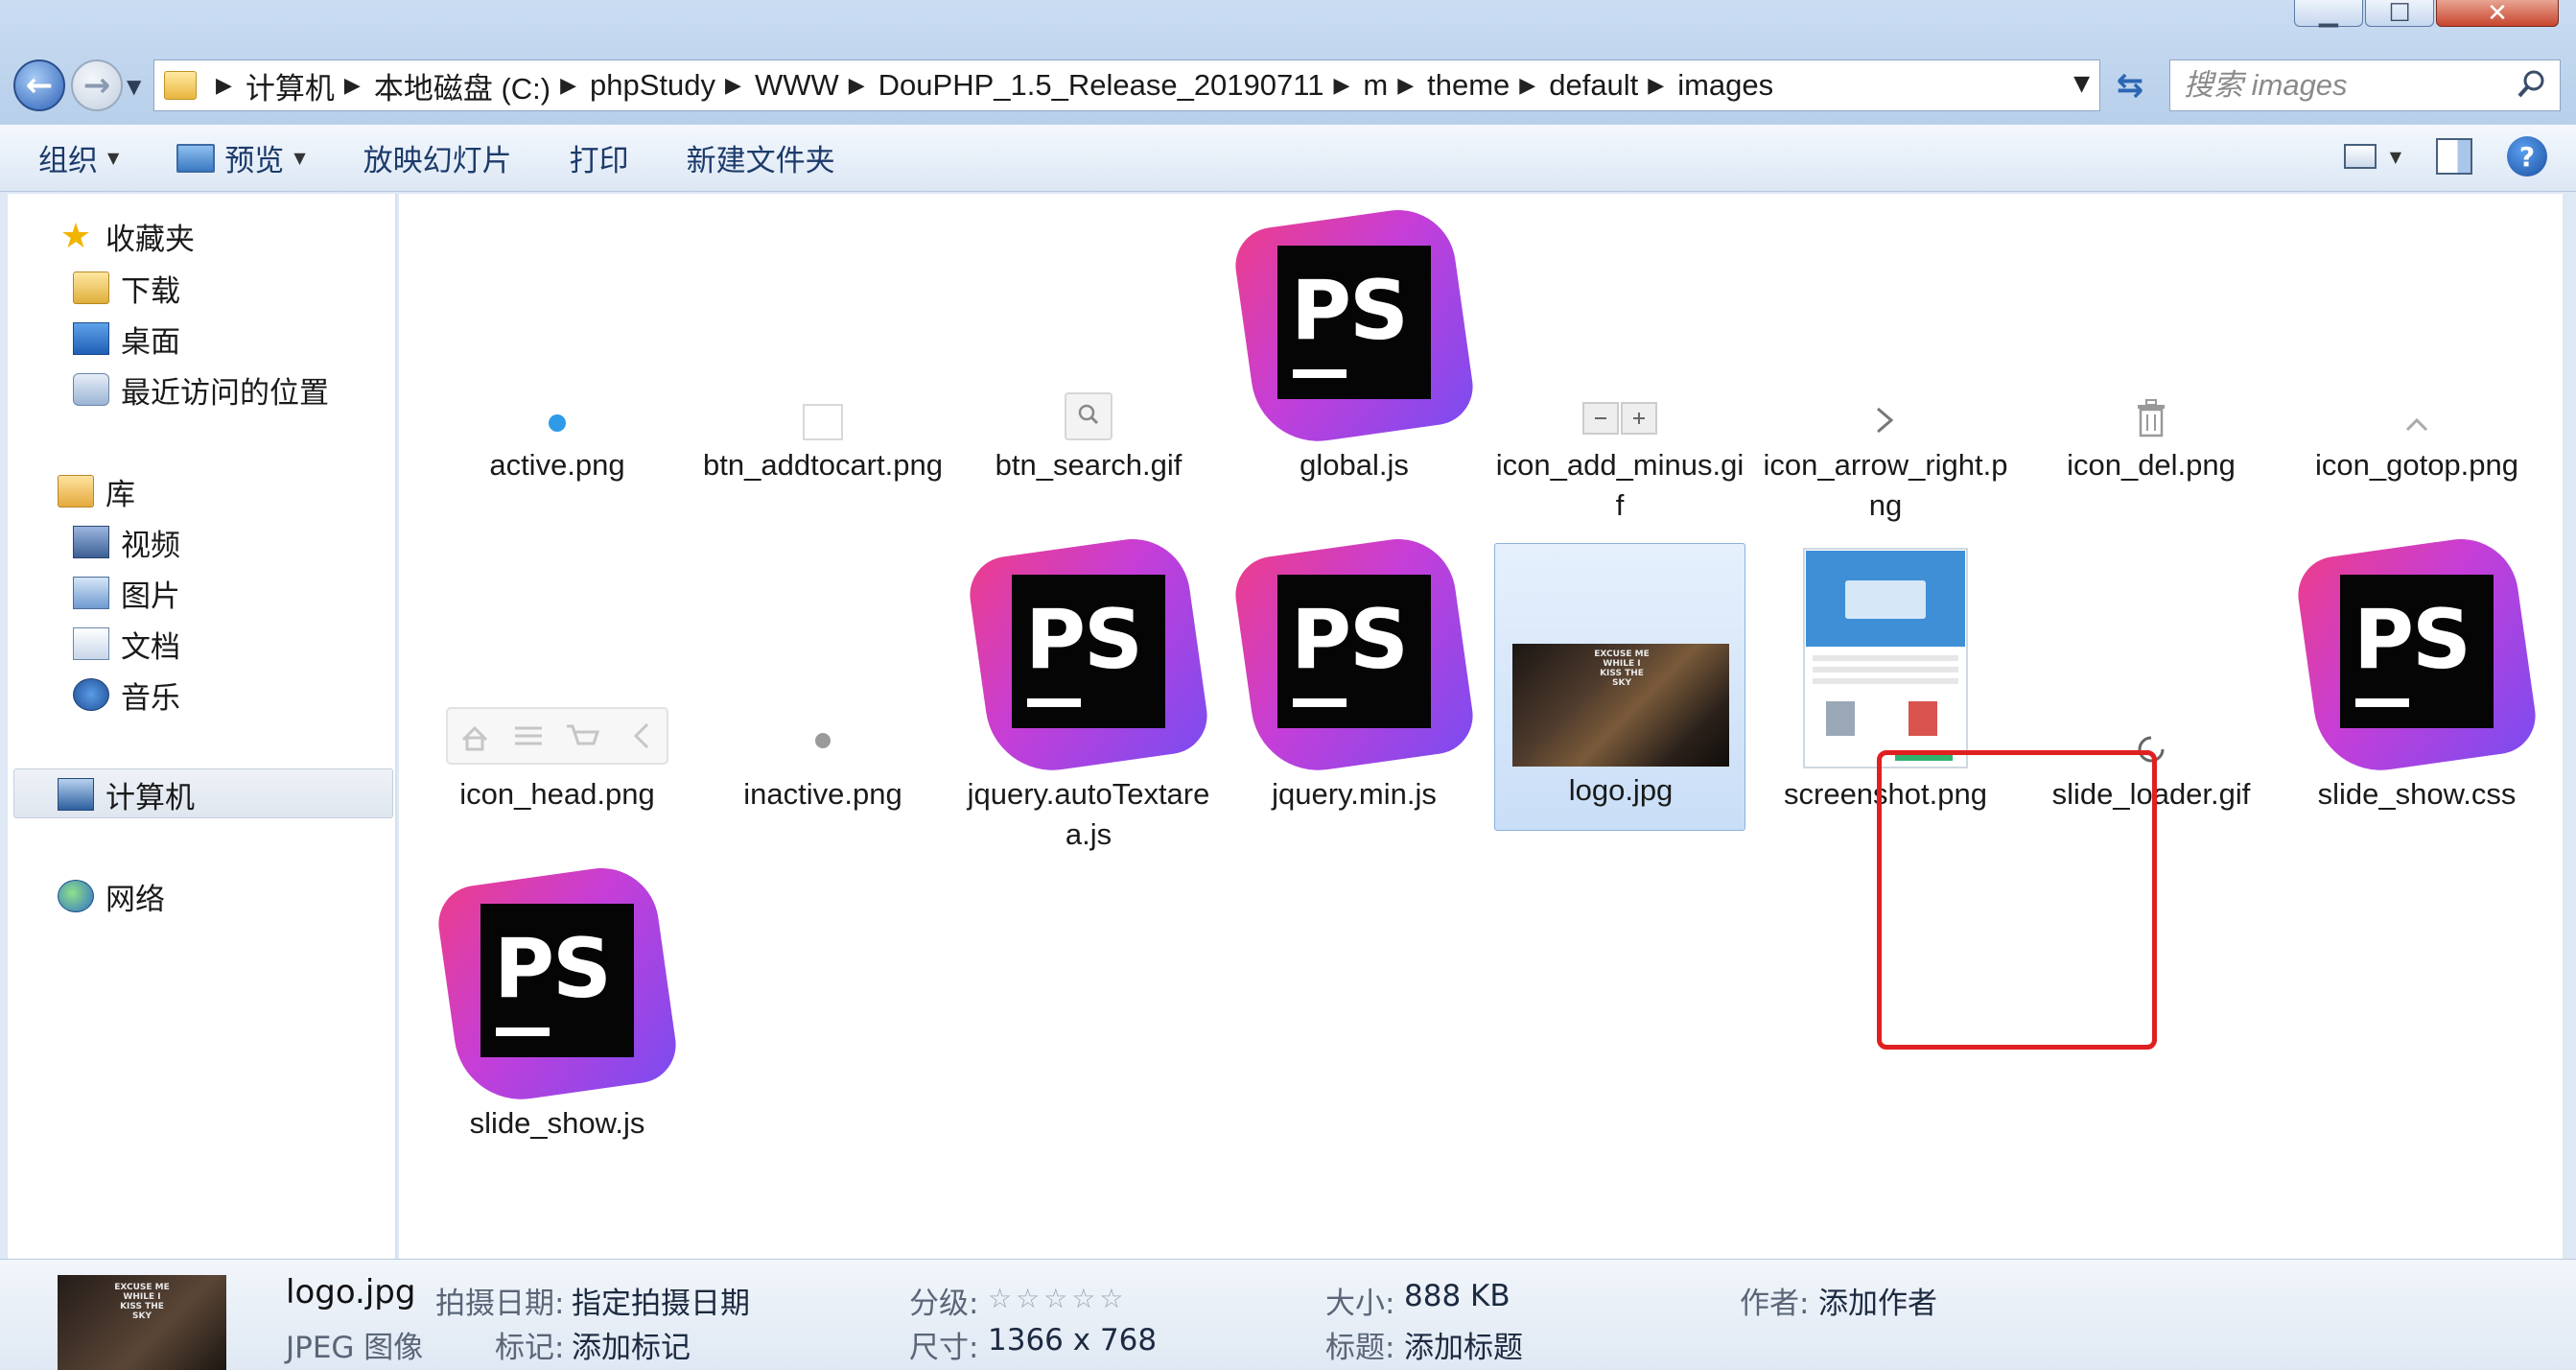 The height and width of the screenshot is (1370, 2576). What do you see at coordinates (2342, 86) in the screenshot?
I see `search-input` at bounding box center [2342, 86].